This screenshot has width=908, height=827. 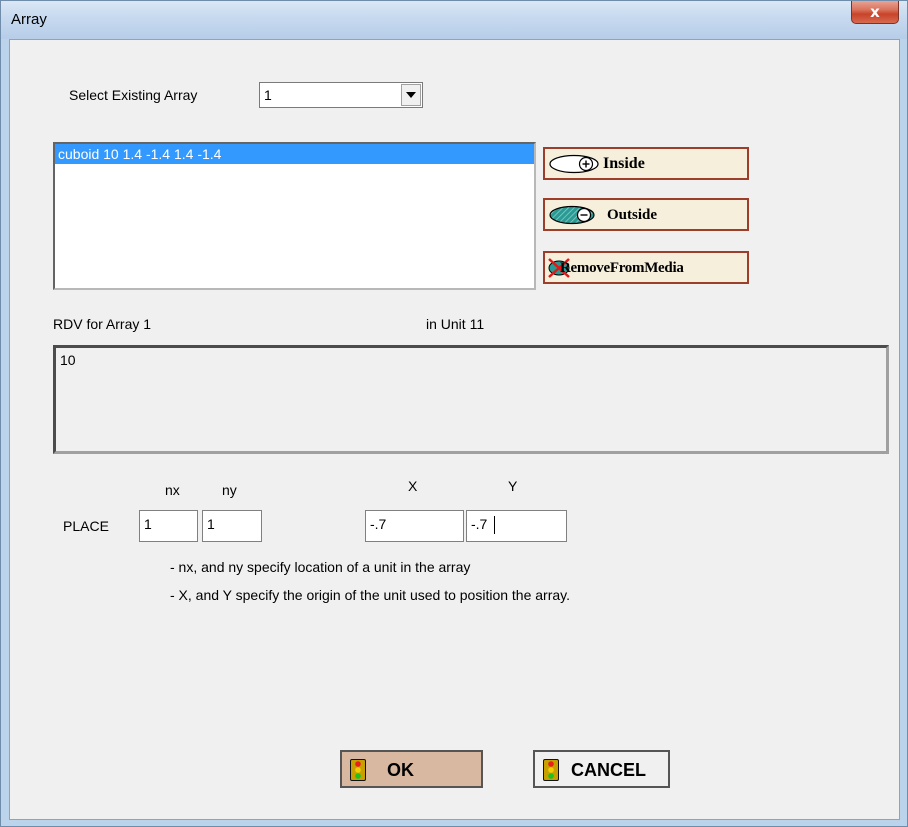 I want to click on close-button: x, so click(x=875, y=12).